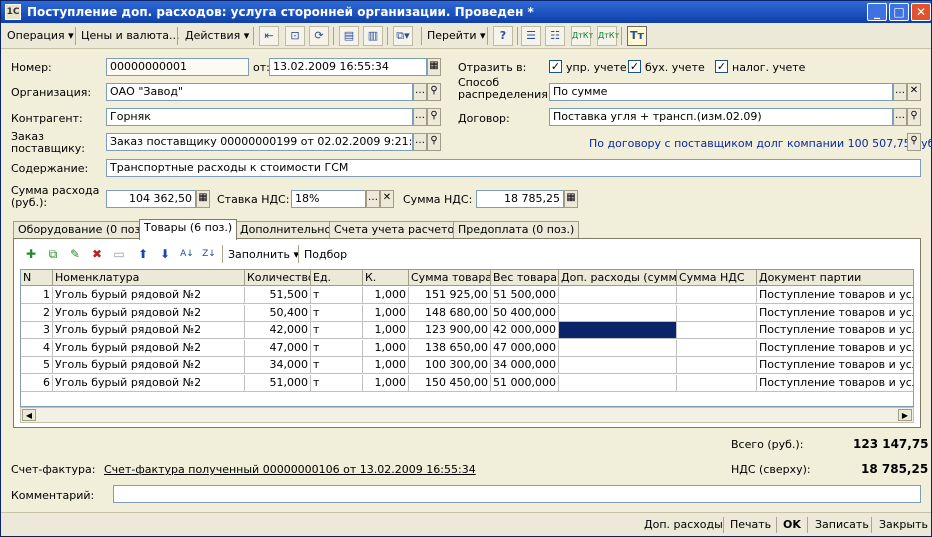 This screenshot has height=537, width=932. I want to click on cell-quantity: 47,000, so click(278, 348).